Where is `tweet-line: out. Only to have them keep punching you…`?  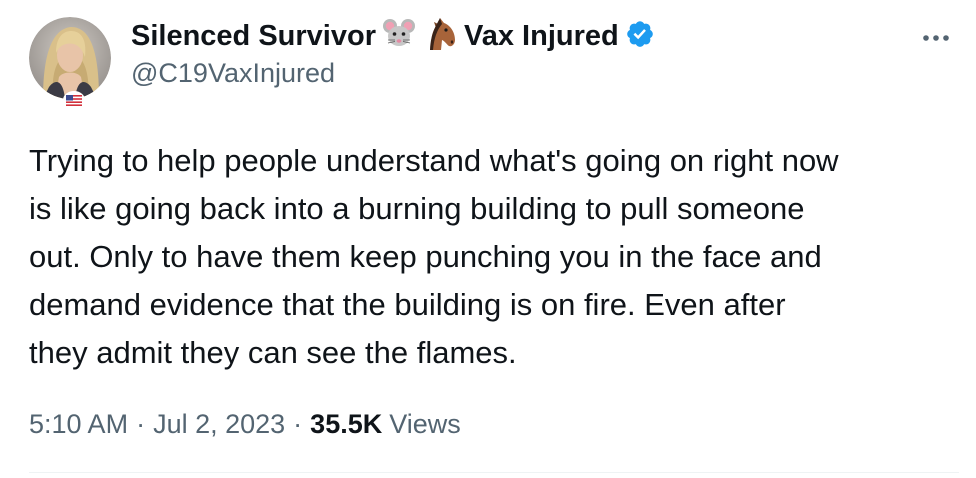 tweet-line: out. Only to have them keep punching you… is located at coordinates (425, 256).